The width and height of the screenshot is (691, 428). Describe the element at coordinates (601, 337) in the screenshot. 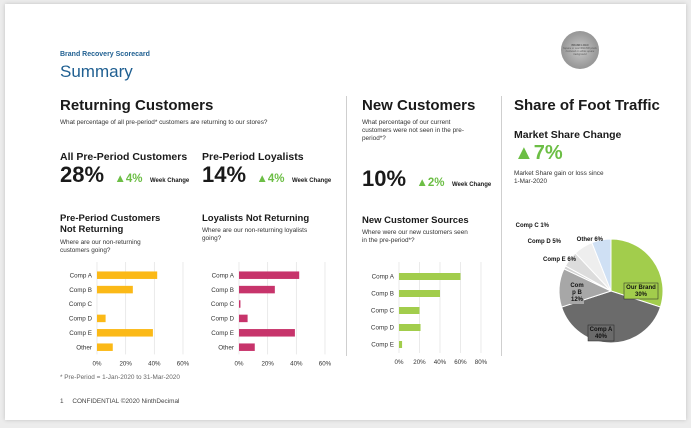

I see `pie-label: 40%` at that location.